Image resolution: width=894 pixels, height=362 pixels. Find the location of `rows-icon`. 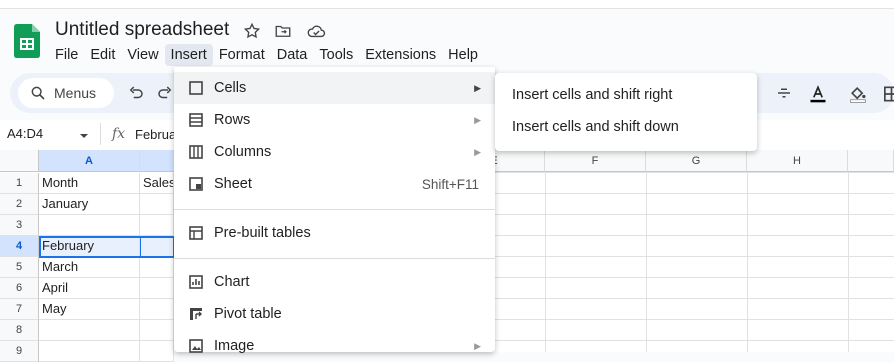

rows-icon is located at coordinates (196, 120).